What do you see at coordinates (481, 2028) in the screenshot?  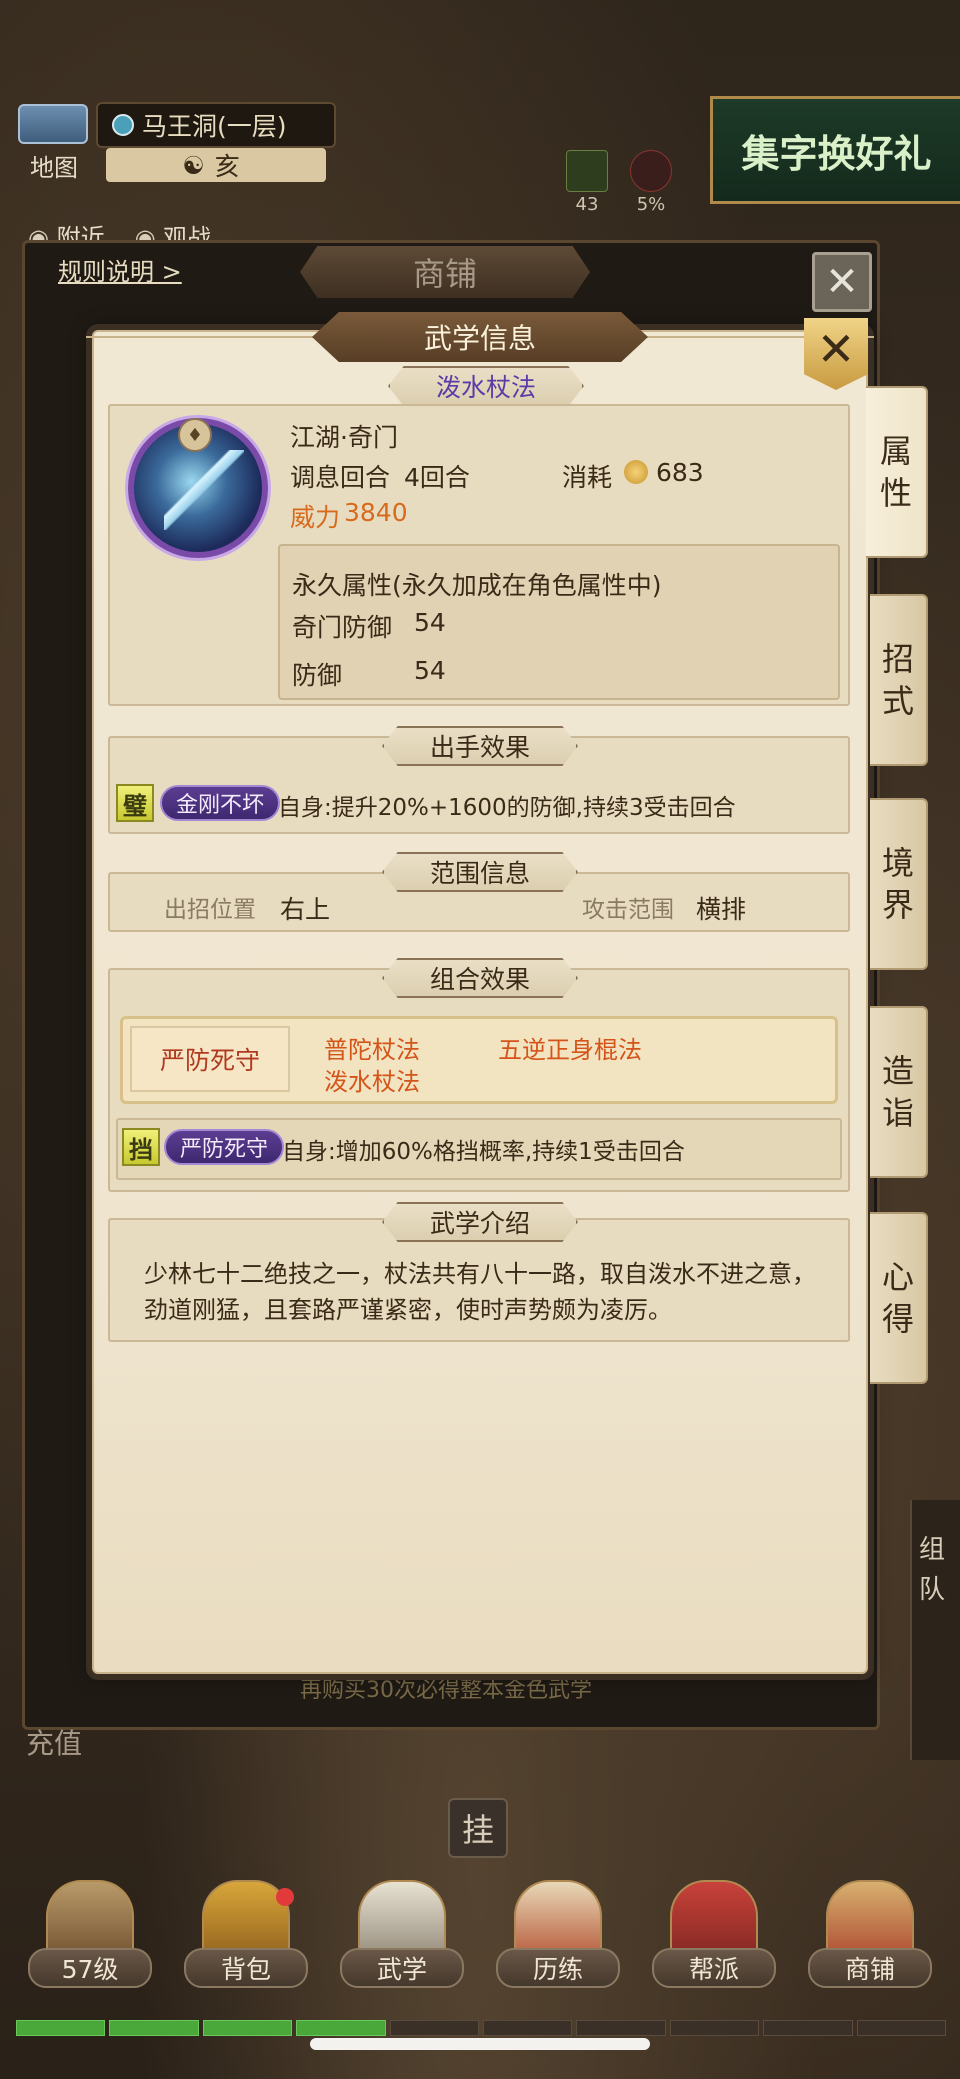 I see `xp-progress-bar` at bounding box center [481, 2028].